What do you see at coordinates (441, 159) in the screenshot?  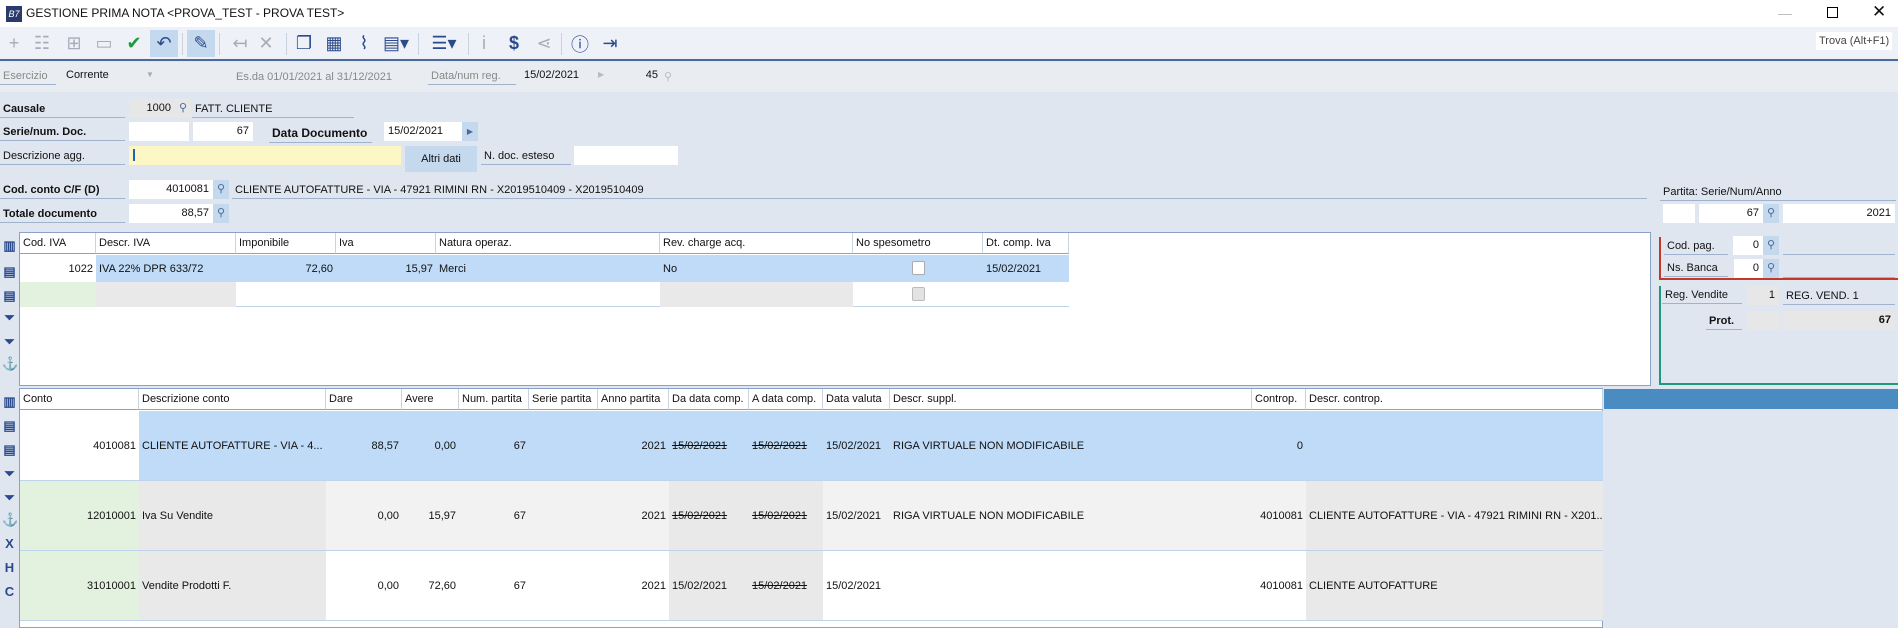 I see `altri-dati-button: Altri dati` at bounding box center [441, 159].